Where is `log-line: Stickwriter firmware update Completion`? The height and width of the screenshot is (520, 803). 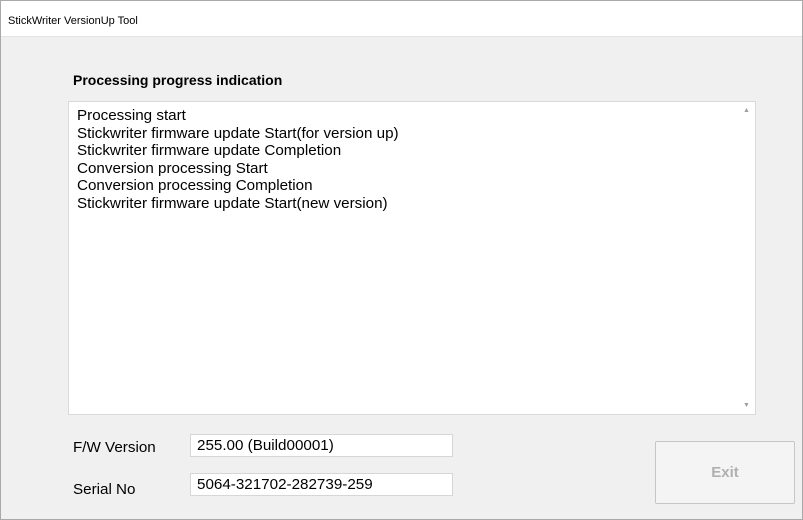 log-line: Stickwriter firmware update Completion is located at coordinates (209, 150).